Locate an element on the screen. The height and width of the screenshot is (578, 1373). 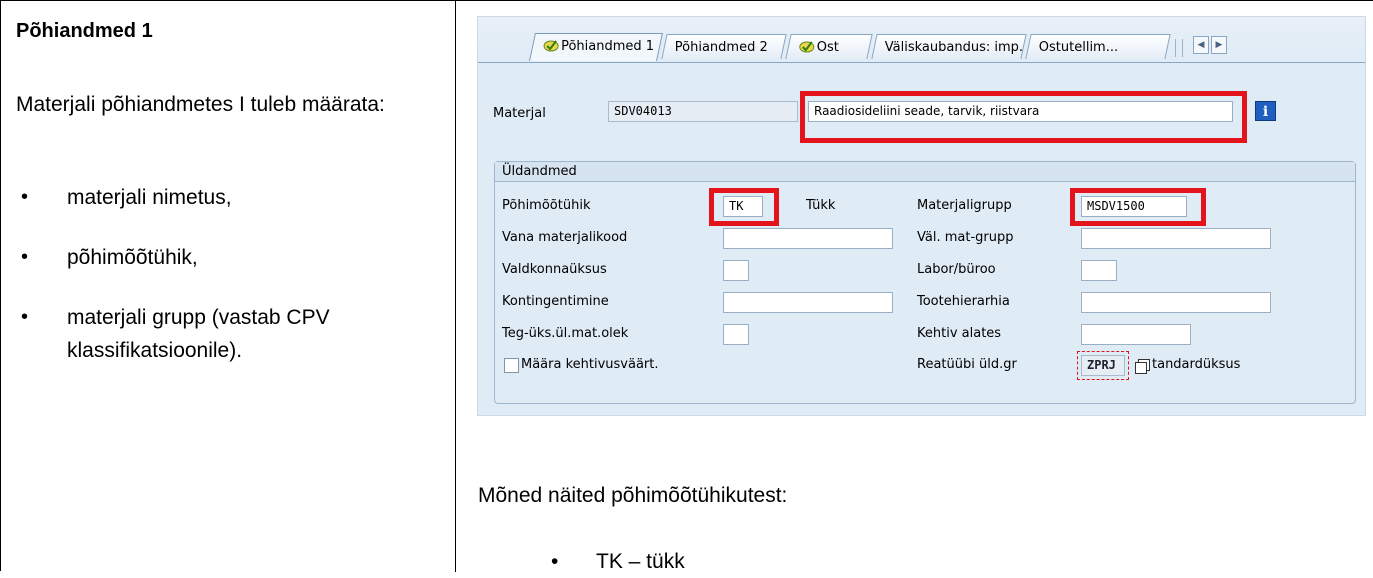
assign-effectivity-label: Määra kehtivusväärt. is located at coordinates (590, 364).